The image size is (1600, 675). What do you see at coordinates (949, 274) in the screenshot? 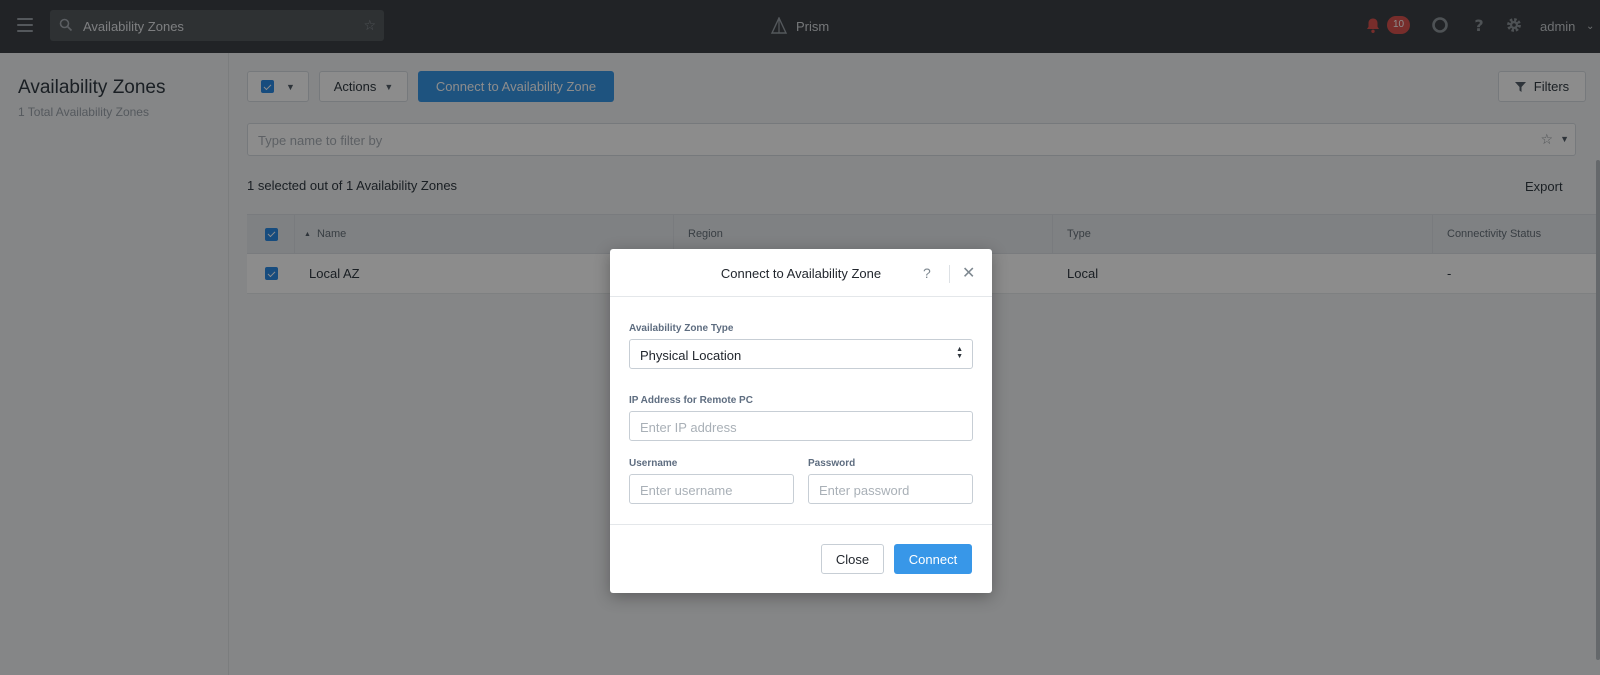
I see `header-divider` at bounding box center [949, 274].